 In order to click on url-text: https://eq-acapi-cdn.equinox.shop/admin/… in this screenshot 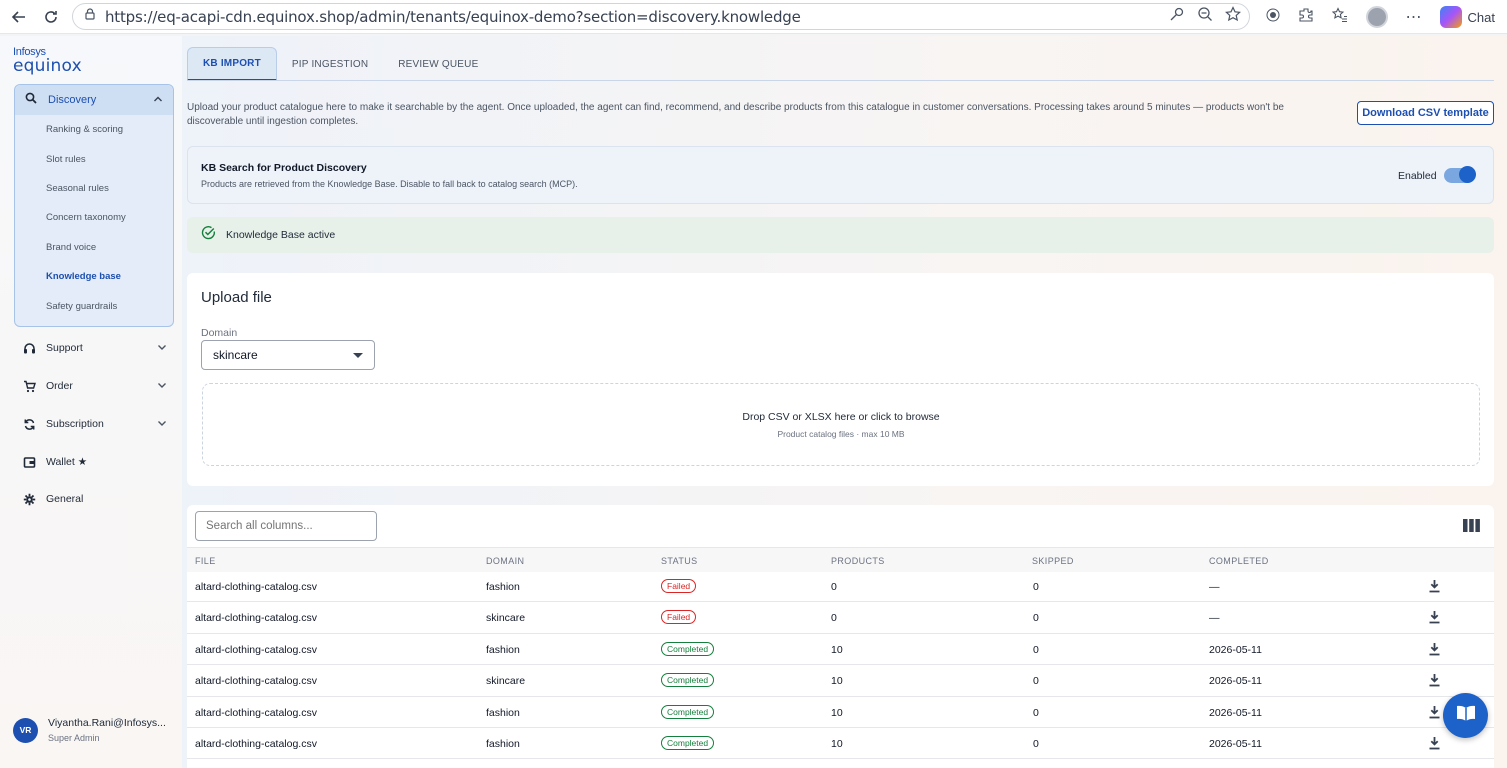, I will do `click(453, 17)`.